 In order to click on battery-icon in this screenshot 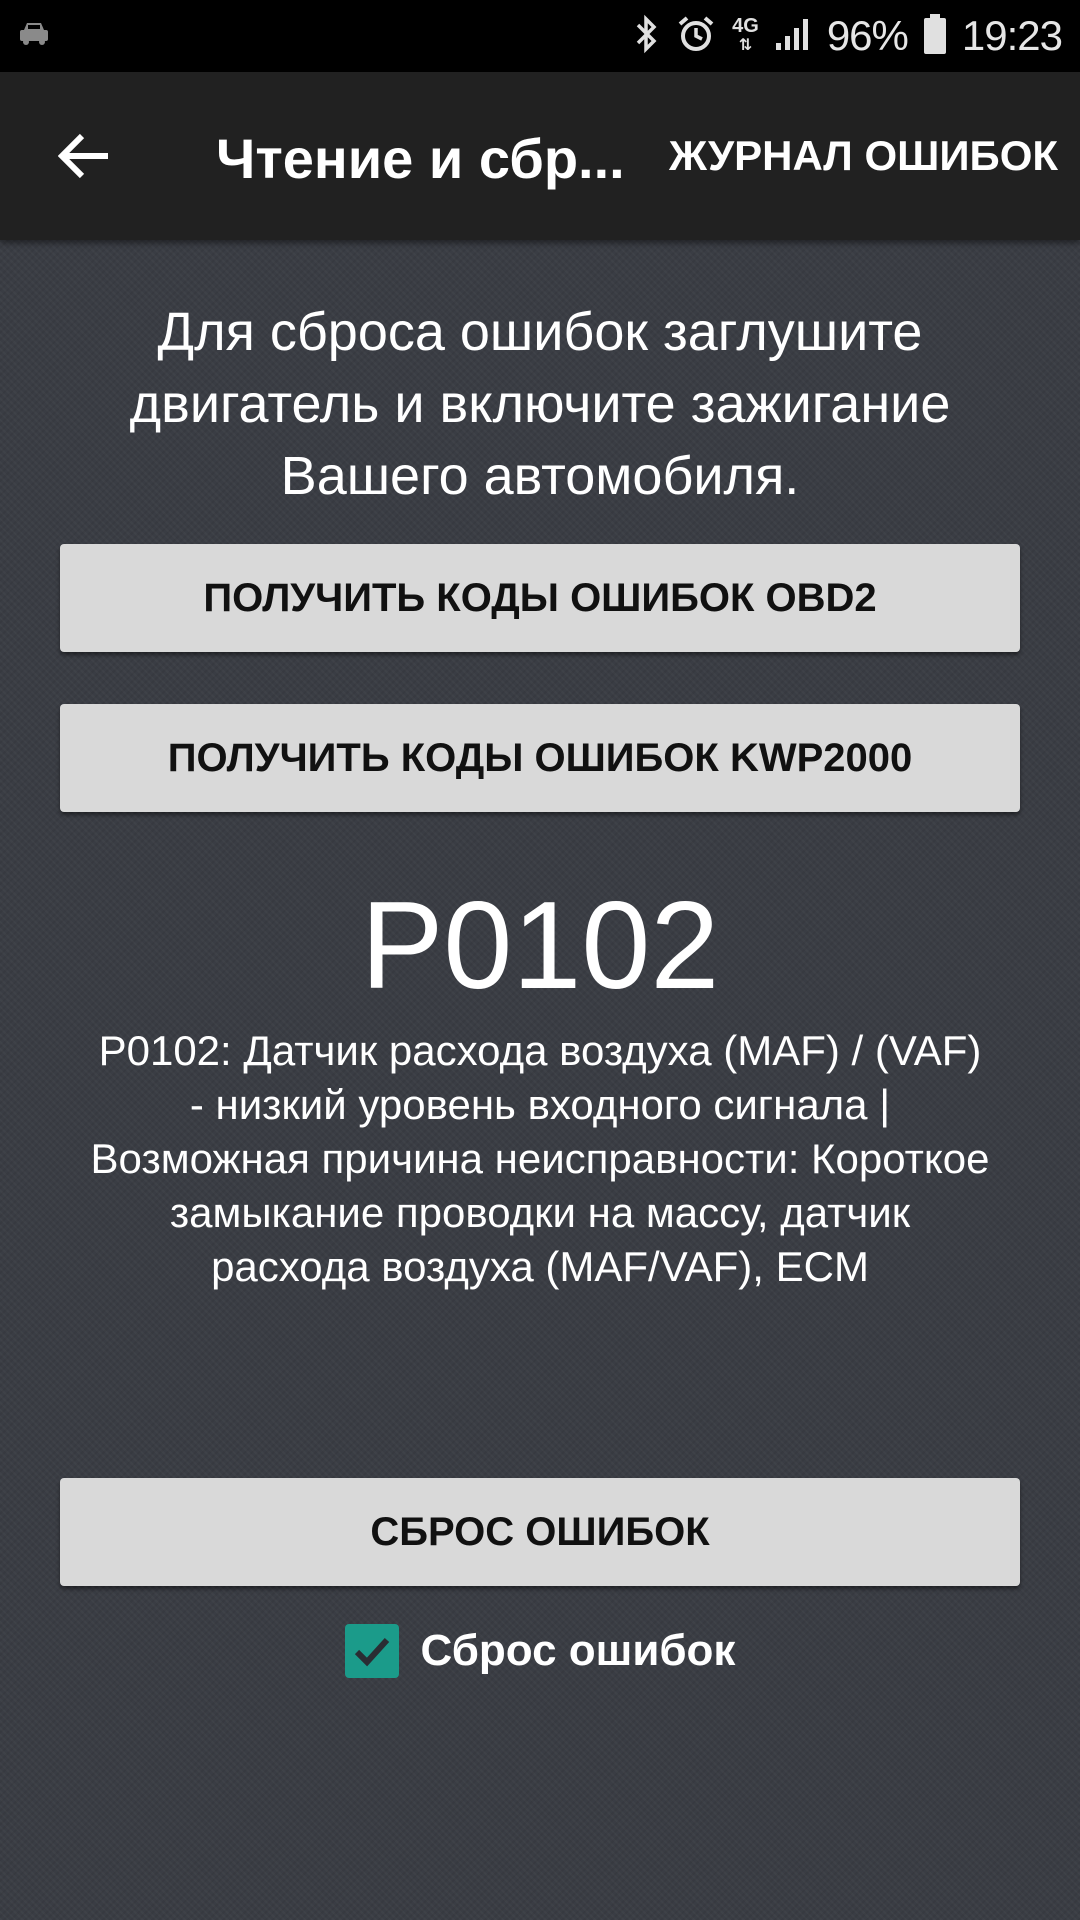, I will do `click(934, 36)`.